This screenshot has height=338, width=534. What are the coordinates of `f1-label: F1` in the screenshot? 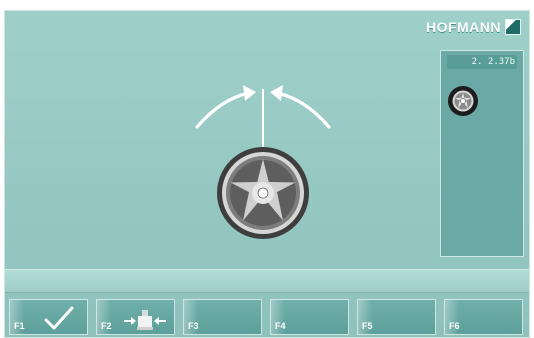 It's located at (19, 326).